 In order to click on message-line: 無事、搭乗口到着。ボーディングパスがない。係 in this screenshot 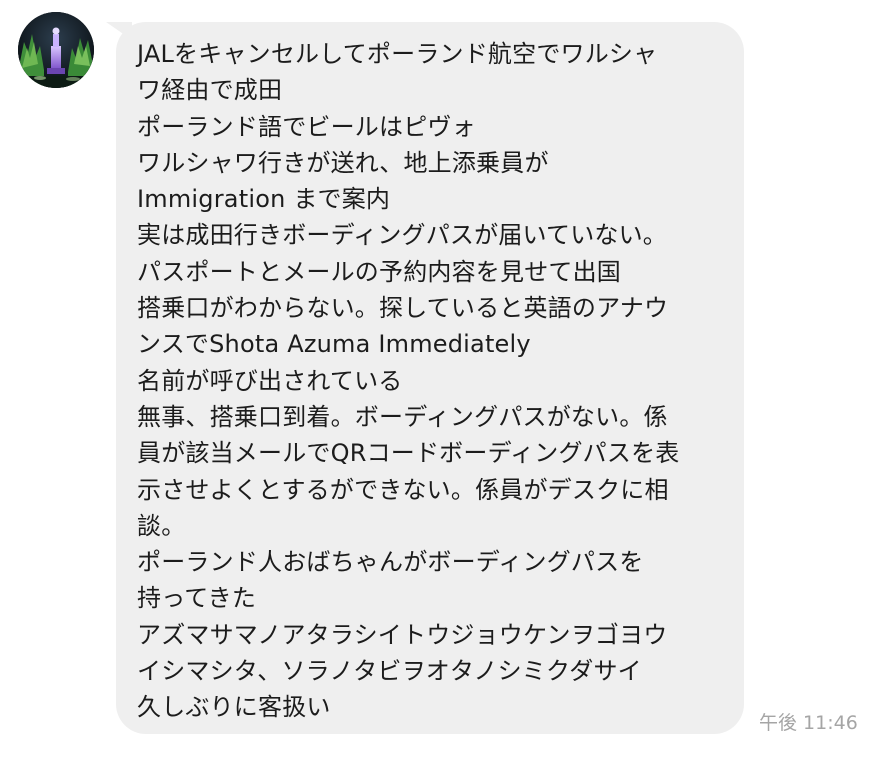, I will do `click(402, 416)`.